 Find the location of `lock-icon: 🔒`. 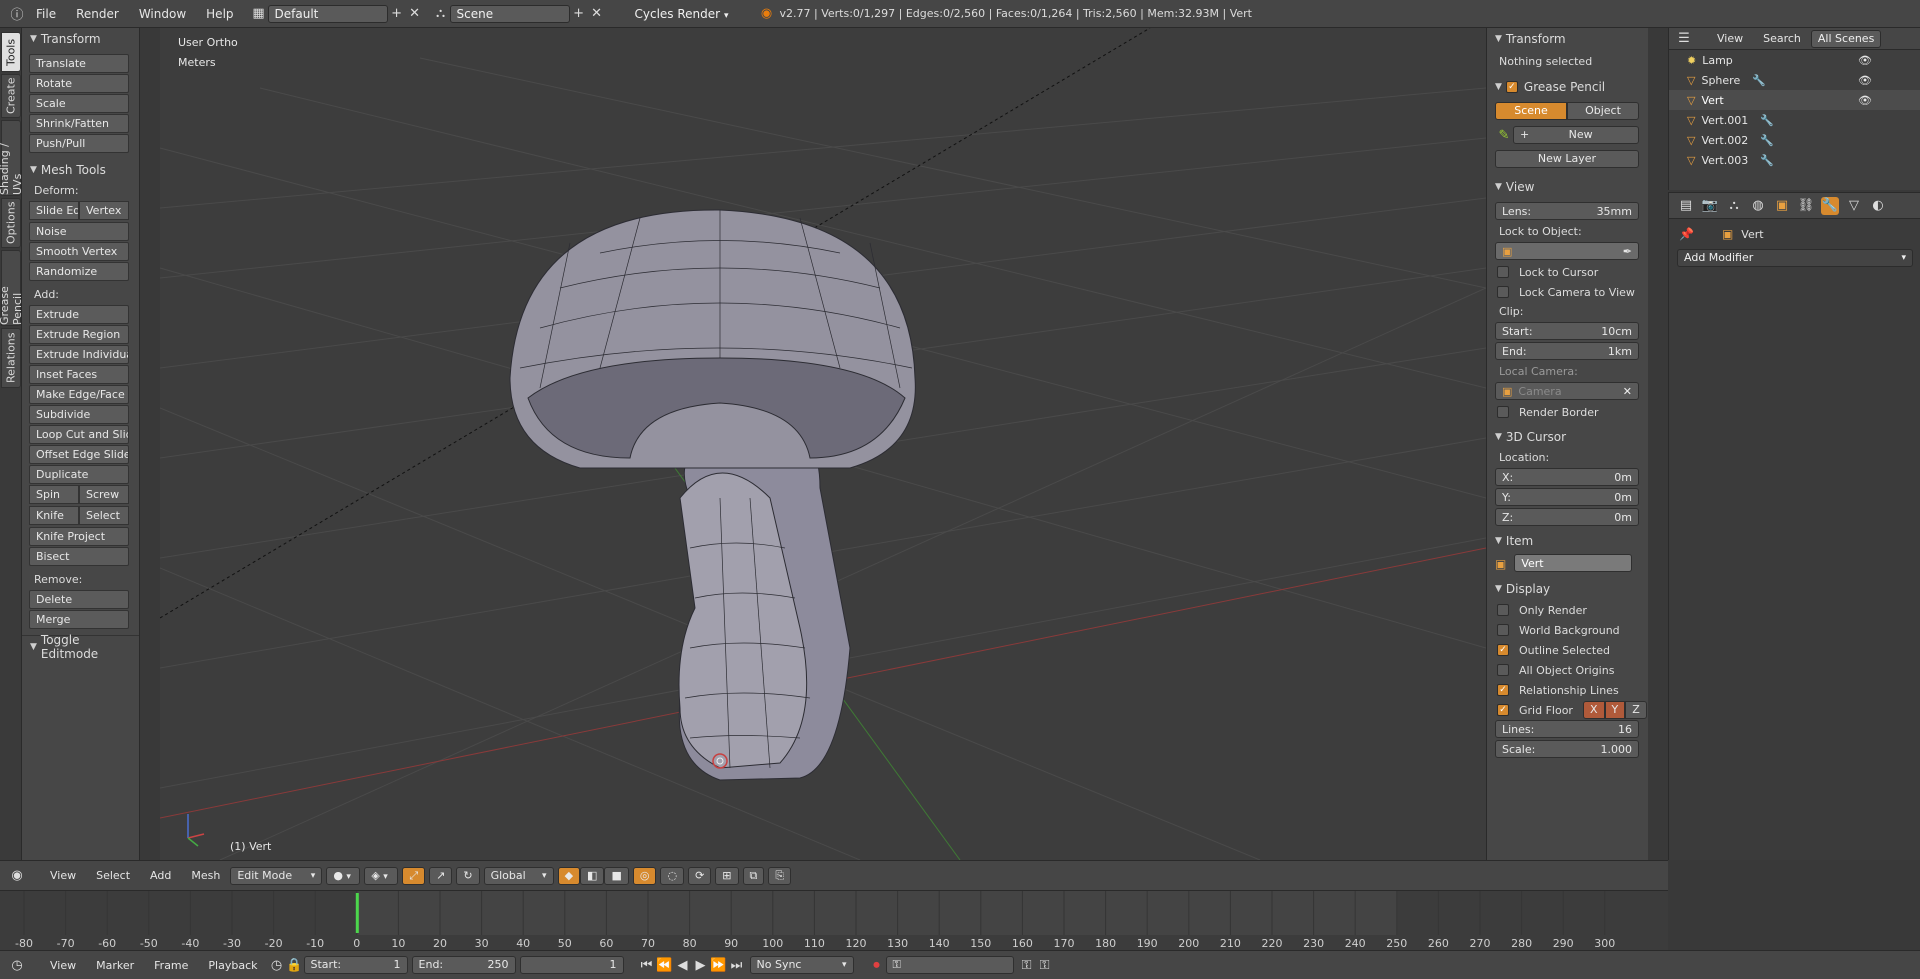

lock-icon: 🔒 is located at coordinates (295, 965).